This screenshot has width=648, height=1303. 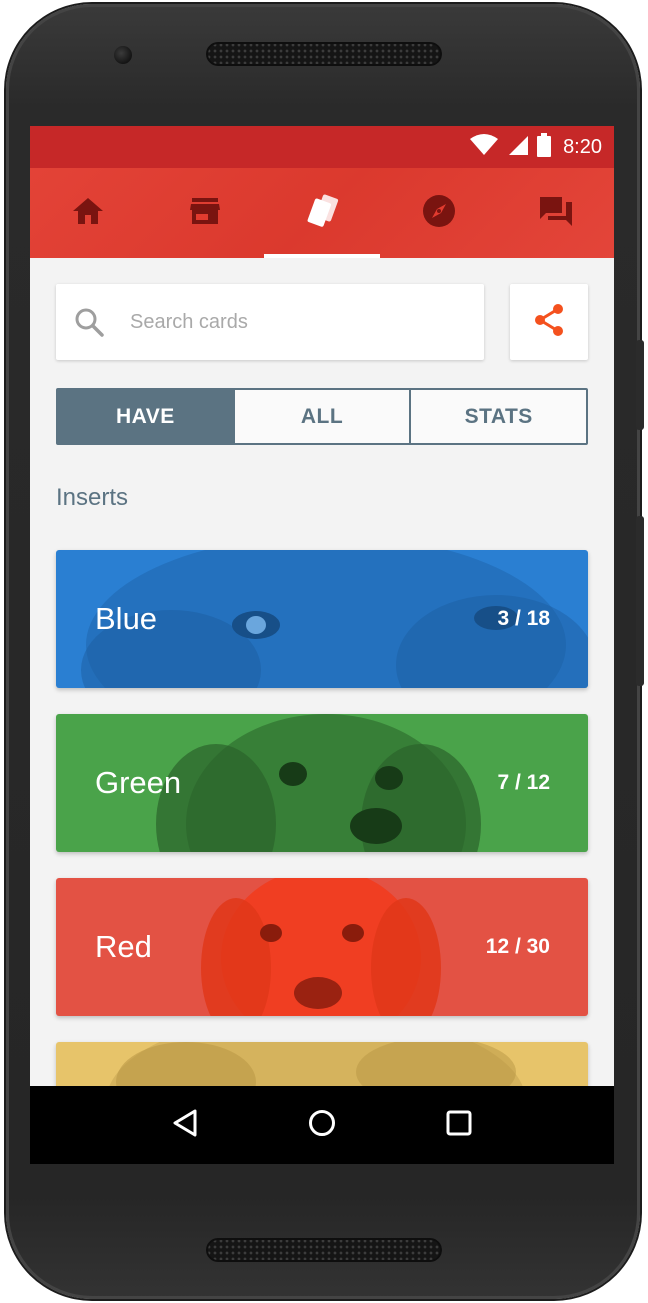 I want to click on home-button, so click(x=322, y=1125).